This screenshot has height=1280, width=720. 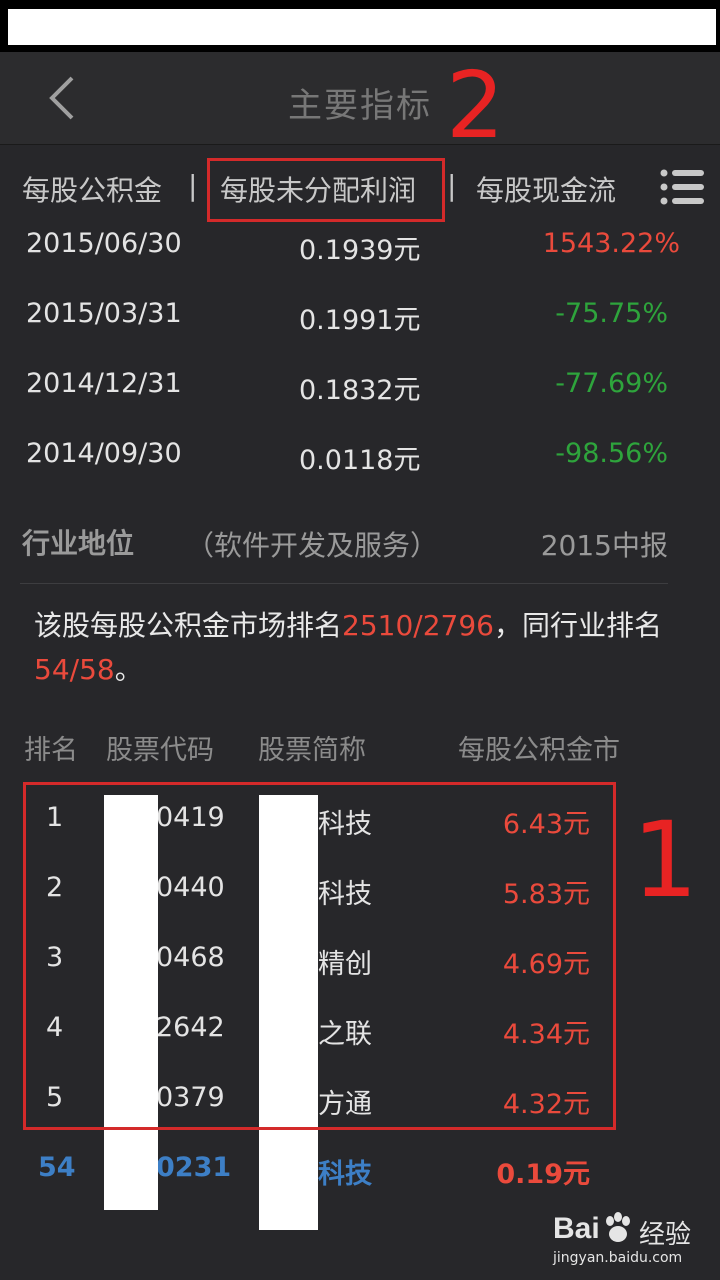 I want to click on history-row: 2015/03/31 0.1991元 -75.75%, so click(x=360, y=314).